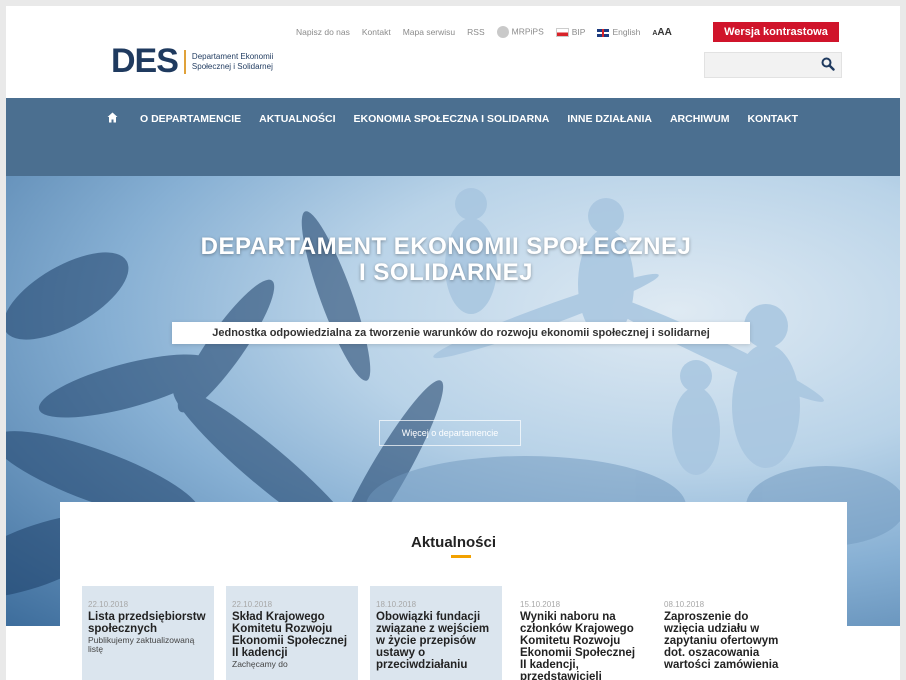 The height and width of the screenshot is (680, 906). What do you see at coordinates (260, 664) in the screenshot?
I see `news-card-desc: Zachęcamy do` at bounding box center [260, 664].